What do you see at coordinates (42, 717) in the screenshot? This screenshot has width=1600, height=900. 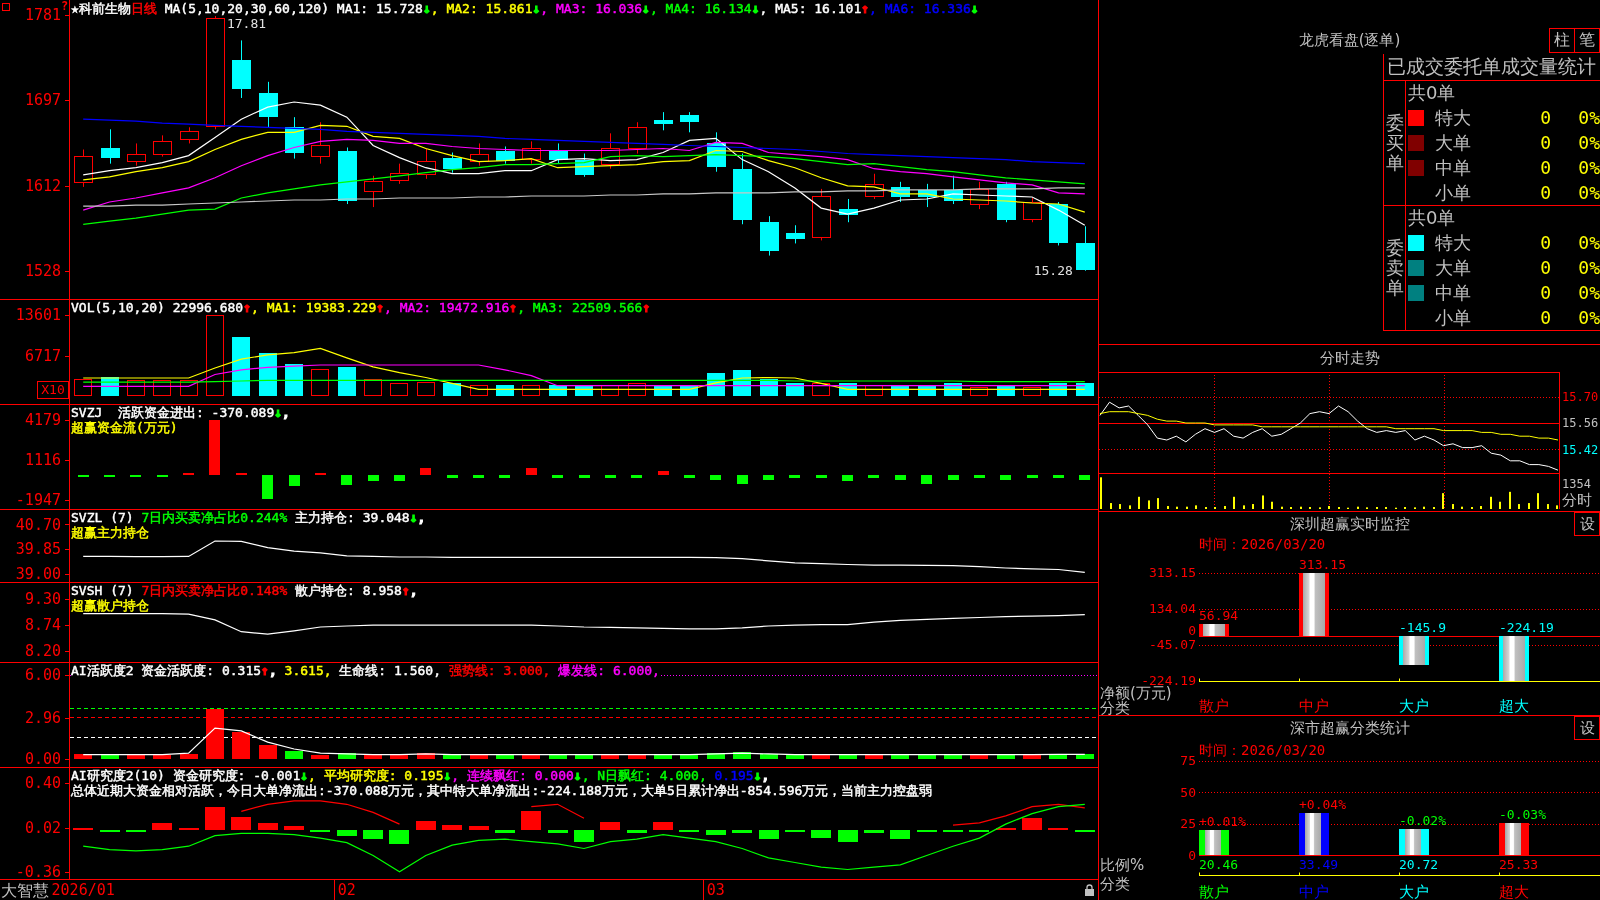 I see `axis-label: 2.96` at bounding box center [42, 717].